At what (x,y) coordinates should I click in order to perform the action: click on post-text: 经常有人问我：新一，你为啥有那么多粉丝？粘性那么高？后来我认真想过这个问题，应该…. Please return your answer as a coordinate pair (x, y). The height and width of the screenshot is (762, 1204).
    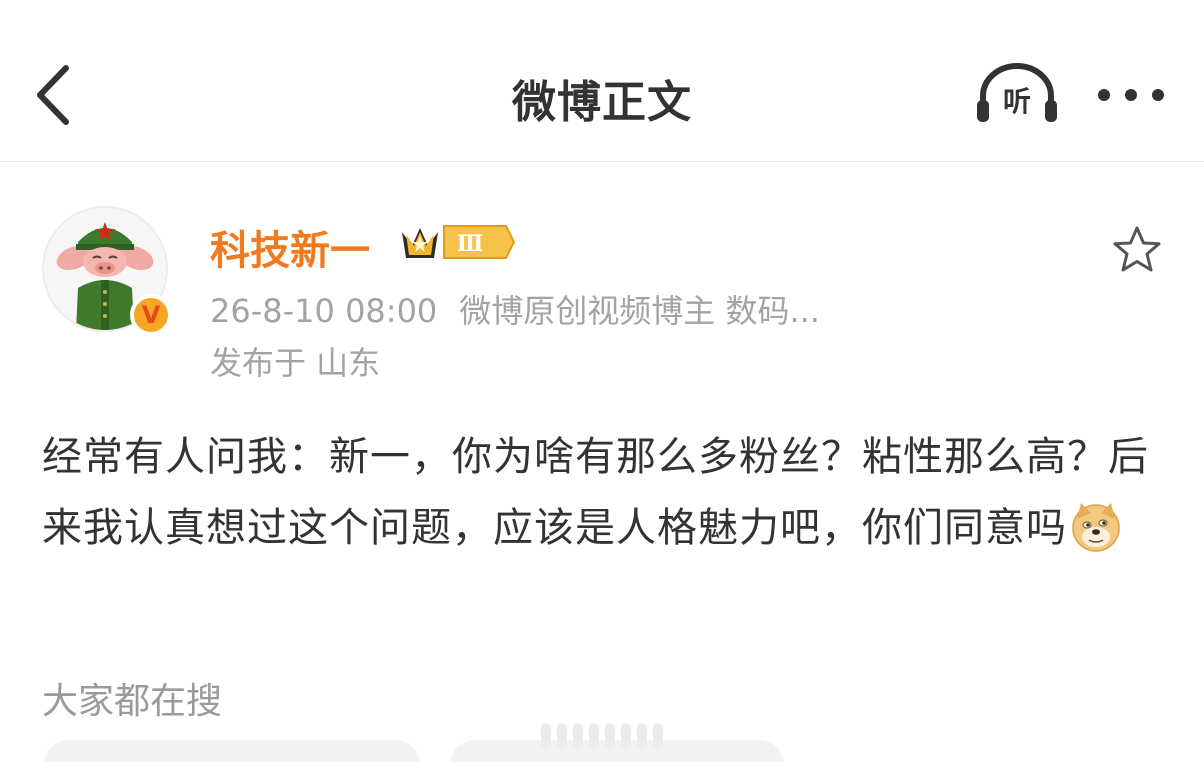
    Looking at the image, I should click on (595, 492).